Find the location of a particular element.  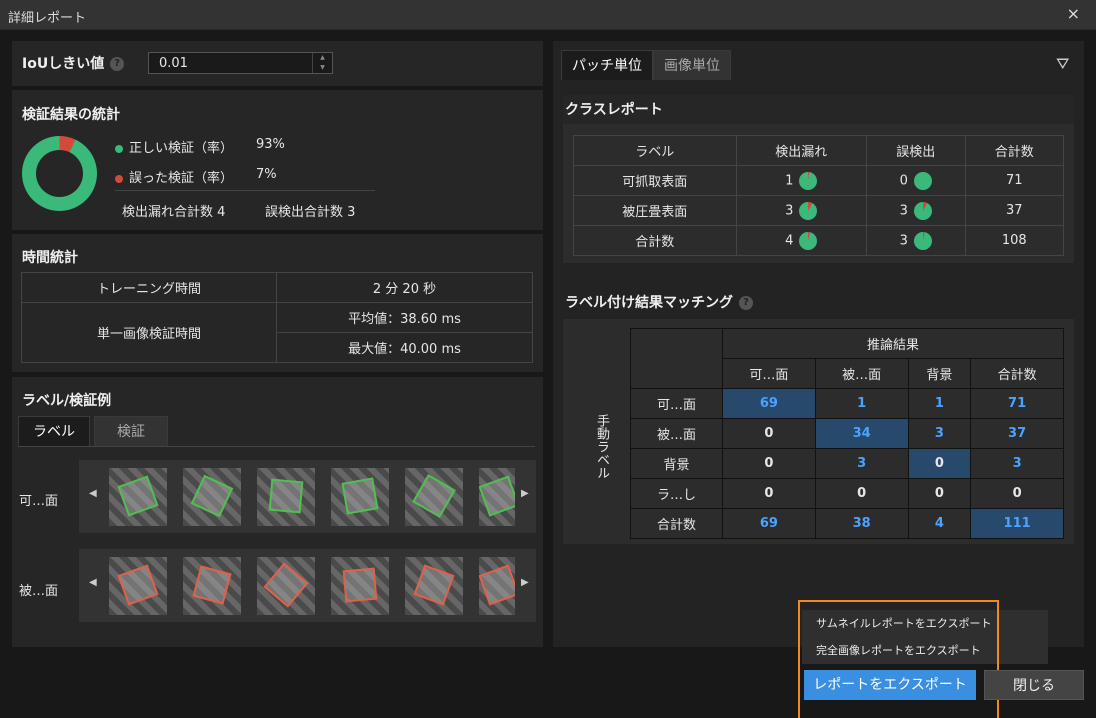

false-detection-total: 誤検出合計数 3 is located at coordinates (310, 212).